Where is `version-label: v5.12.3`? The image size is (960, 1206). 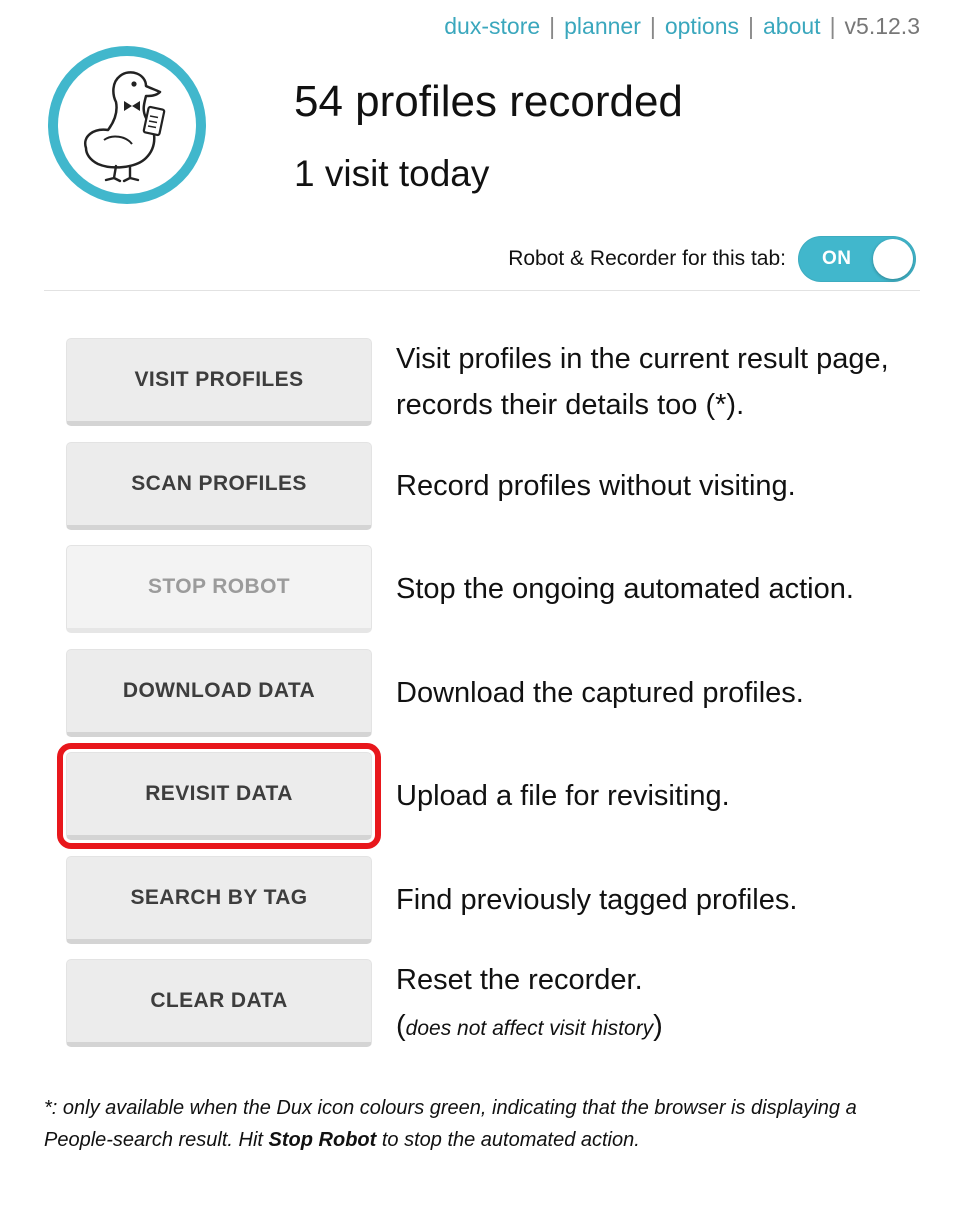 version-label: v5.12.3 is located at coordinates (882, 26).